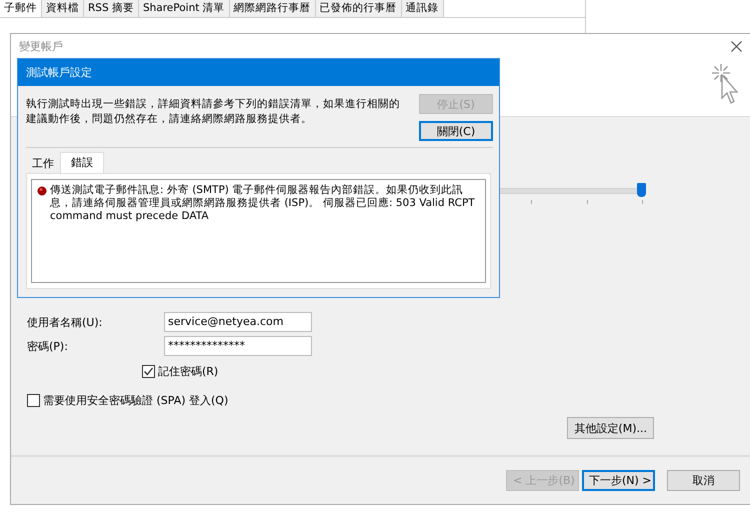 This screenshot has width=750, height=514. I want to click on ribbon-tab: 資料檔, so click(63, 8).